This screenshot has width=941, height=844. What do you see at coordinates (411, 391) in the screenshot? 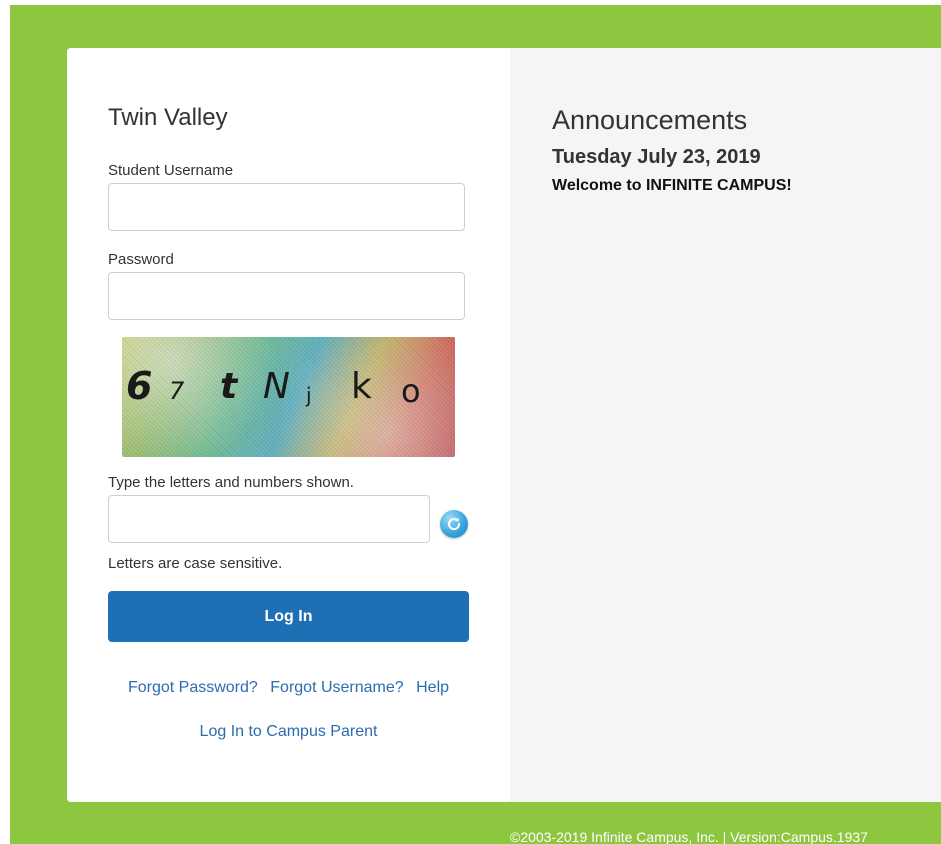
I see `captcha-char-7: o` at bounding box center [411, 391].